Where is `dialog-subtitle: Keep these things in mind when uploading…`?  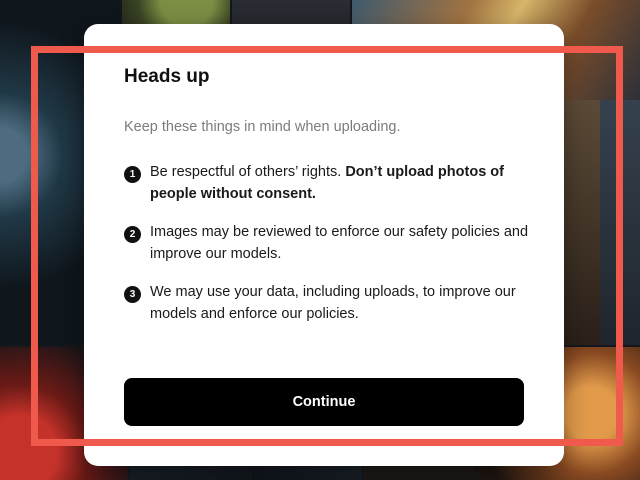 dialog-subtitle: Keep these things in mind when uploading… is located at coordinates (262, 127).